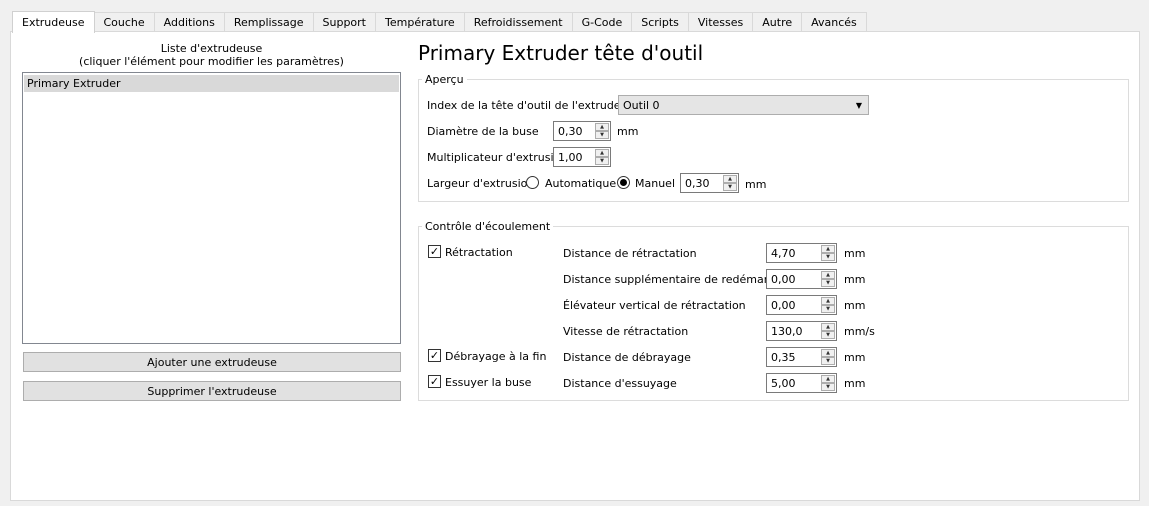  Describe the element at coordinates (620, 383) in the screenshot. I see `wipe-distance-label: Distance d'essuyage` at that location.